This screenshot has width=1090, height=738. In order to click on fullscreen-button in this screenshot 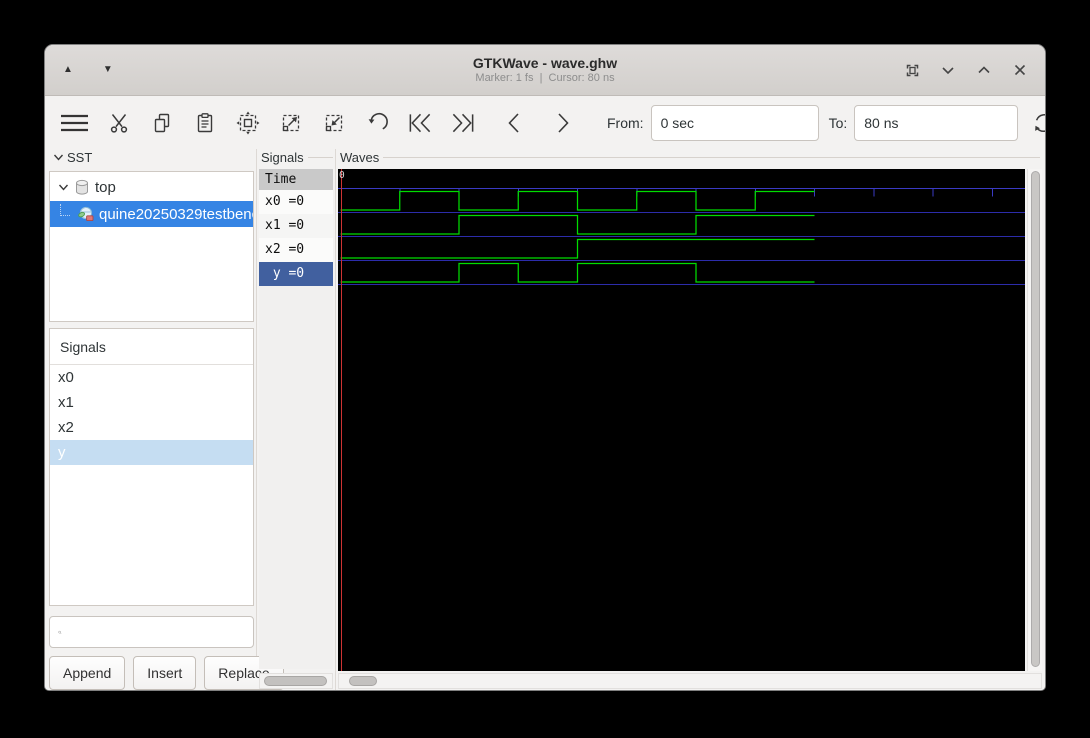, I will do `click(912, 70)`.